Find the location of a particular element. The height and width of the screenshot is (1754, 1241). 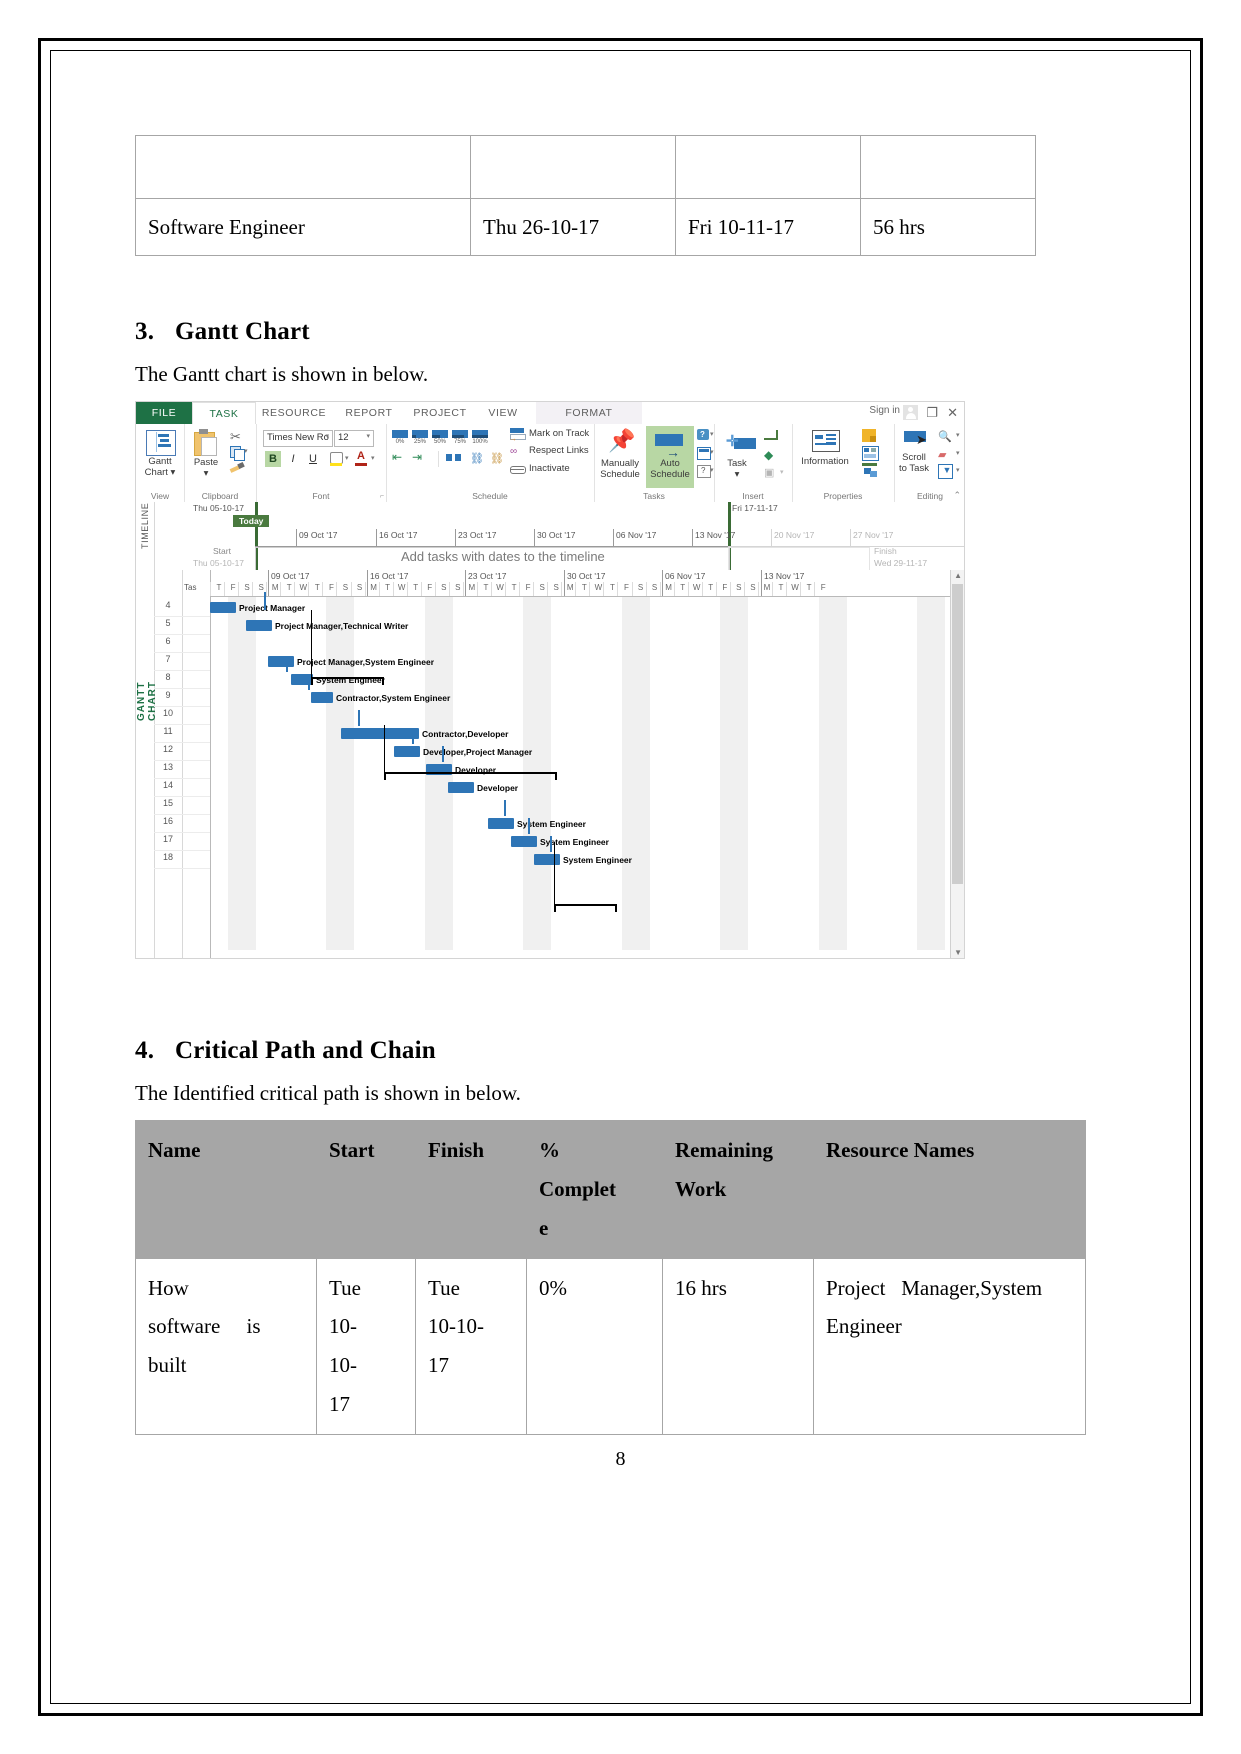

pct-0-label: 0% is located at coordinates (400, 442).